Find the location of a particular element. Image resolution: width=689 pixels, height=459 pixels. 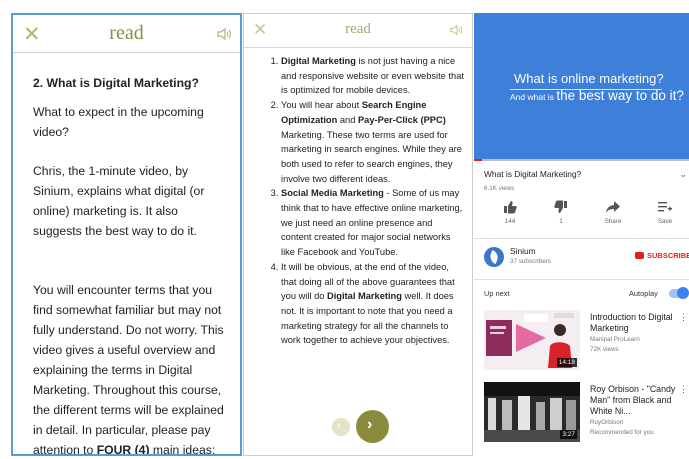

bold-term: Pay-Per-Click (PPC) is located at coordinates (401, 119).